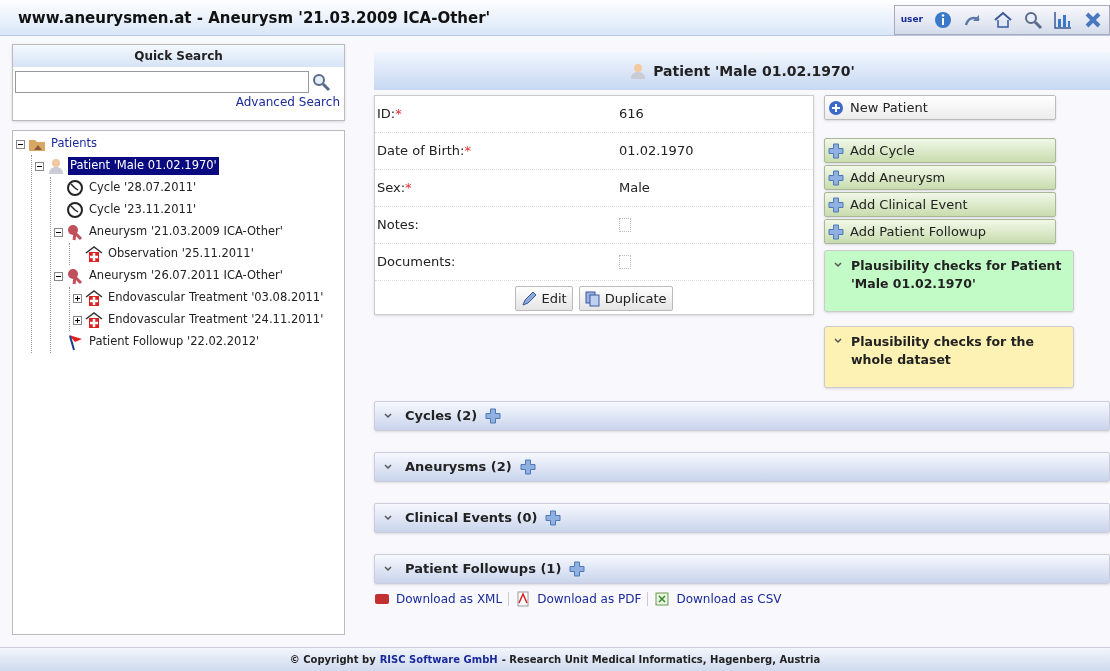  Describe the element at coordinates (940, 204) in the screenshot. I see `add-button: Add Clinical Event` at that location.